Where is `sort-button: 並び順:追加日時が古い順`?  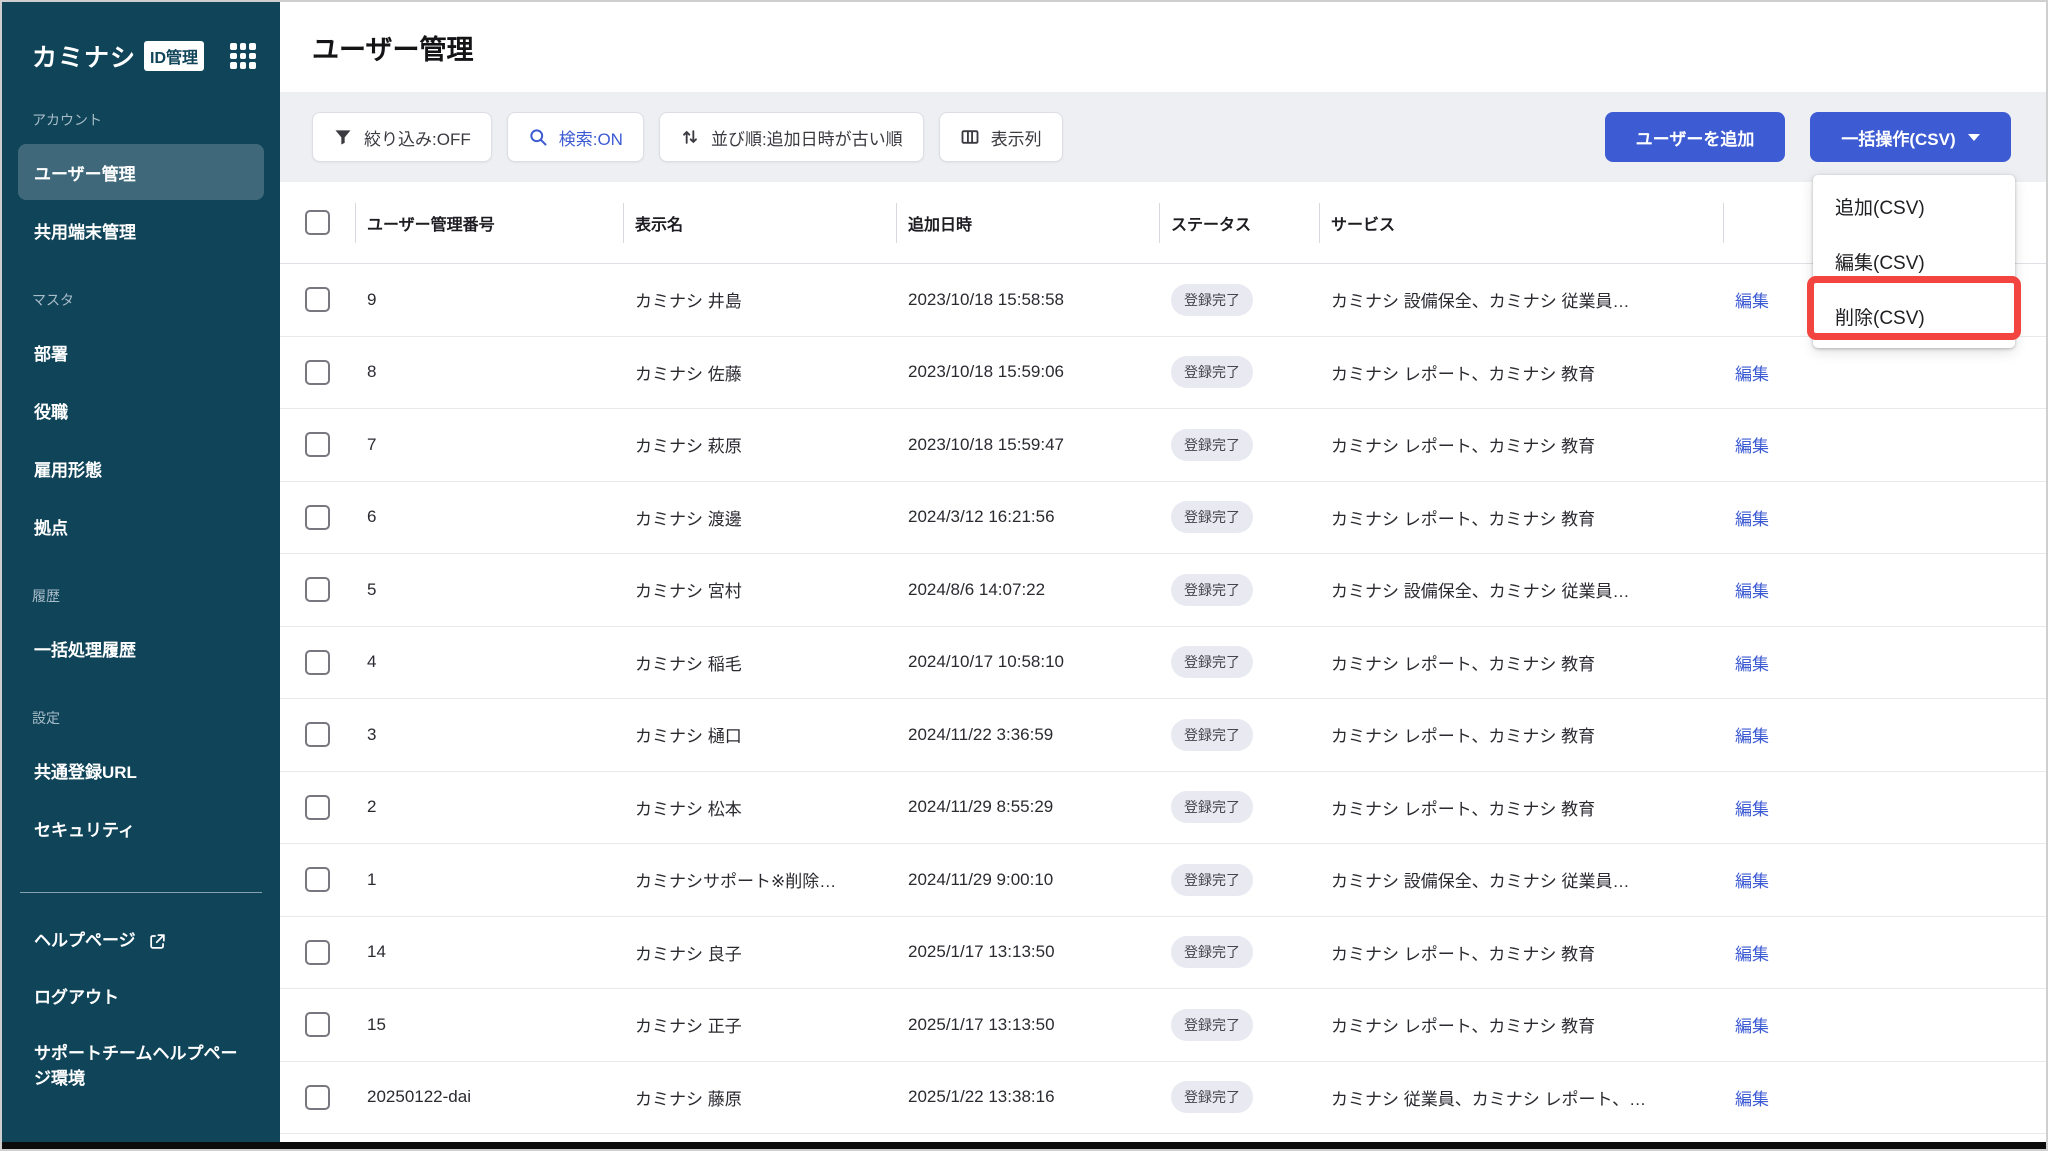
sort-button: 並び順:追加日時が古い順 is located at coordinates (791, 137).